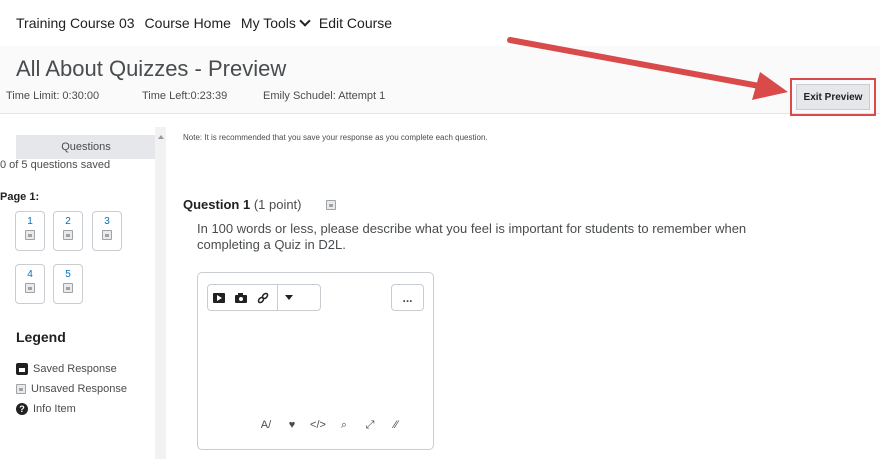 The image size is (880, 459). Describe the element at coordinates (53, 96) in the screenshot. I see `time-limit: Time Limit: 0:30:00` at that location.